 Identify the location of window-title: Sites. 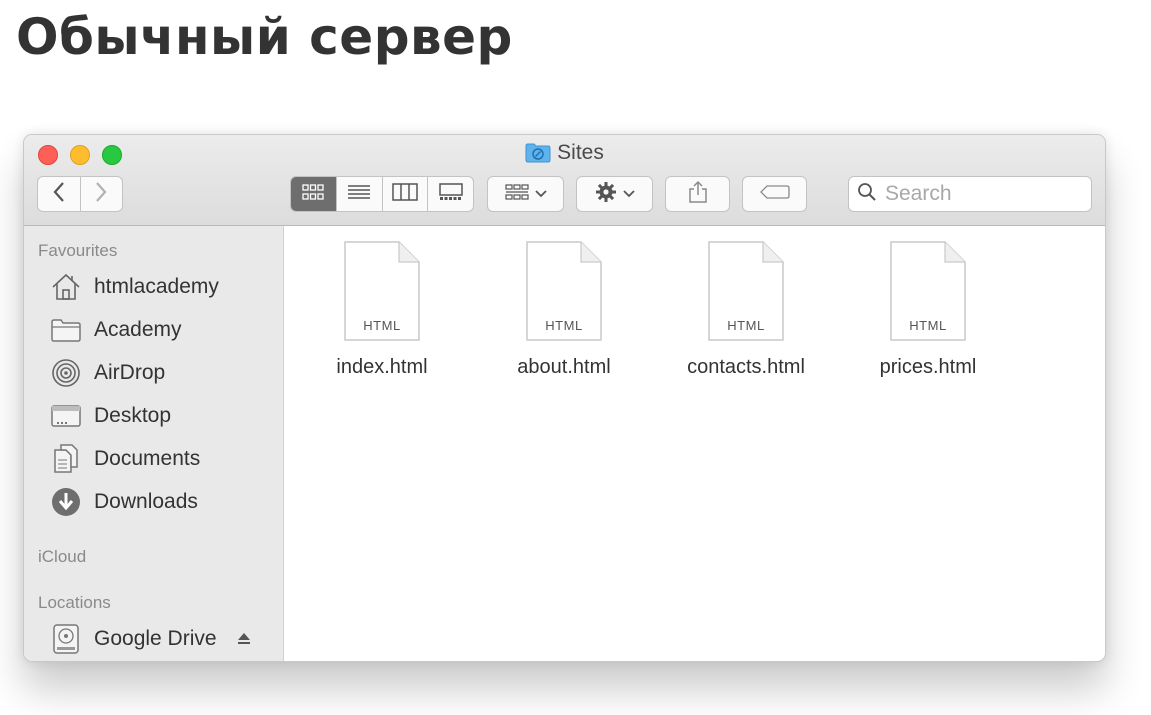
(580, 152).